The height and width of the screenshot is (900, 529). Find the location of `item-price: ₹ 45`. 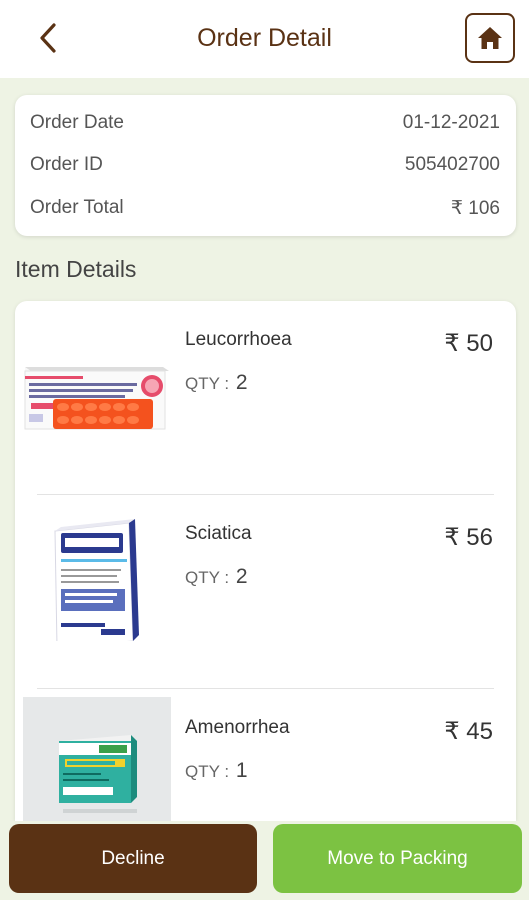

item-price: ₹ 45 is located at coordinates (468, 731).